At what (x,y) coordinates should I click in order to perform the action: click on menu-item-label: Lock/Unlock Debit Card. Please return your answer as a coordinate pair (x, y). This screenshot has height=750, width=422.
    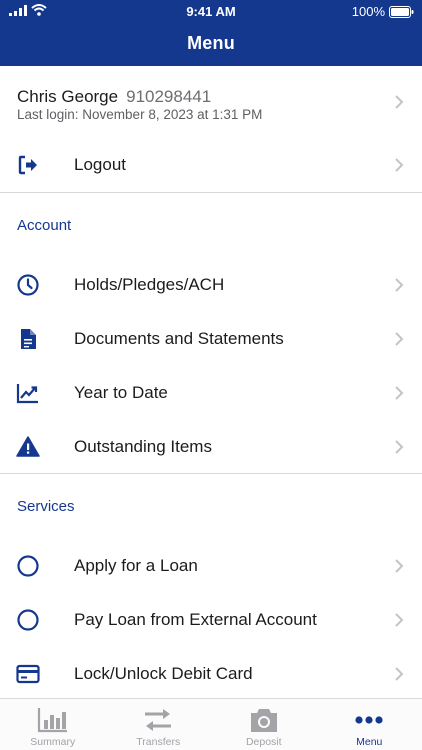
    Looking at the image, I should click on (163, 673).